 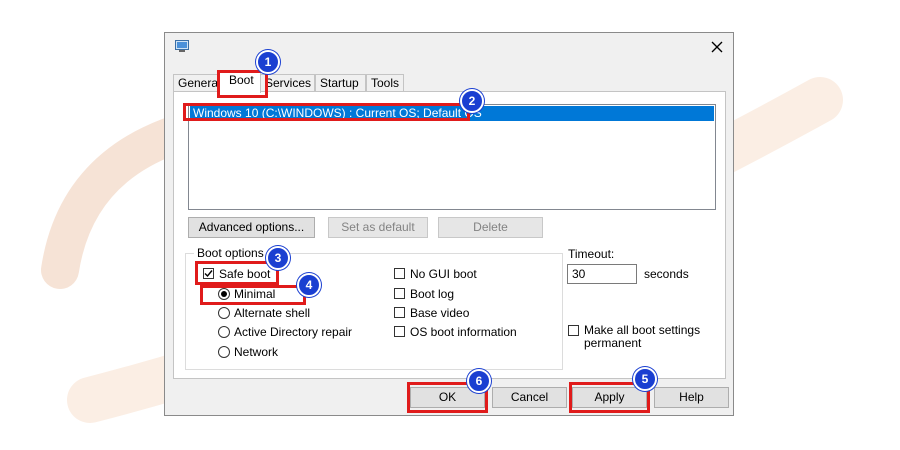 I want to click on os-boot-information-checkbox: OS boot information, so click(x=464, y=333).